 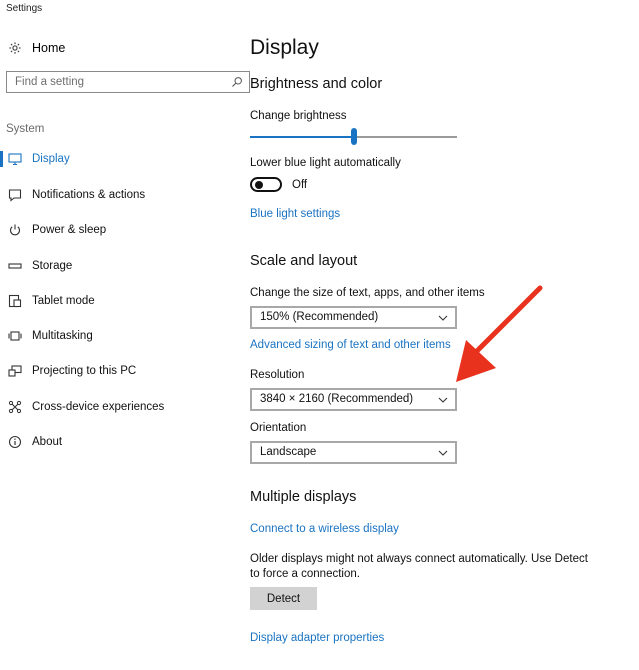 I want to click on brightness-section-heading: Brightness and color, so click(x=316, y=84).